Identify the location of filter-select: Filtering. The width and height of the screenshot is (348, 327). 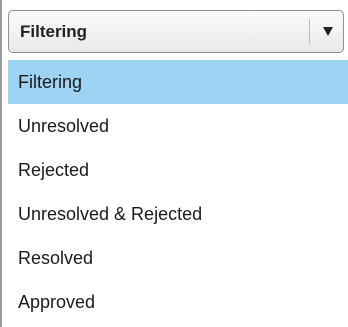
(176, 31).